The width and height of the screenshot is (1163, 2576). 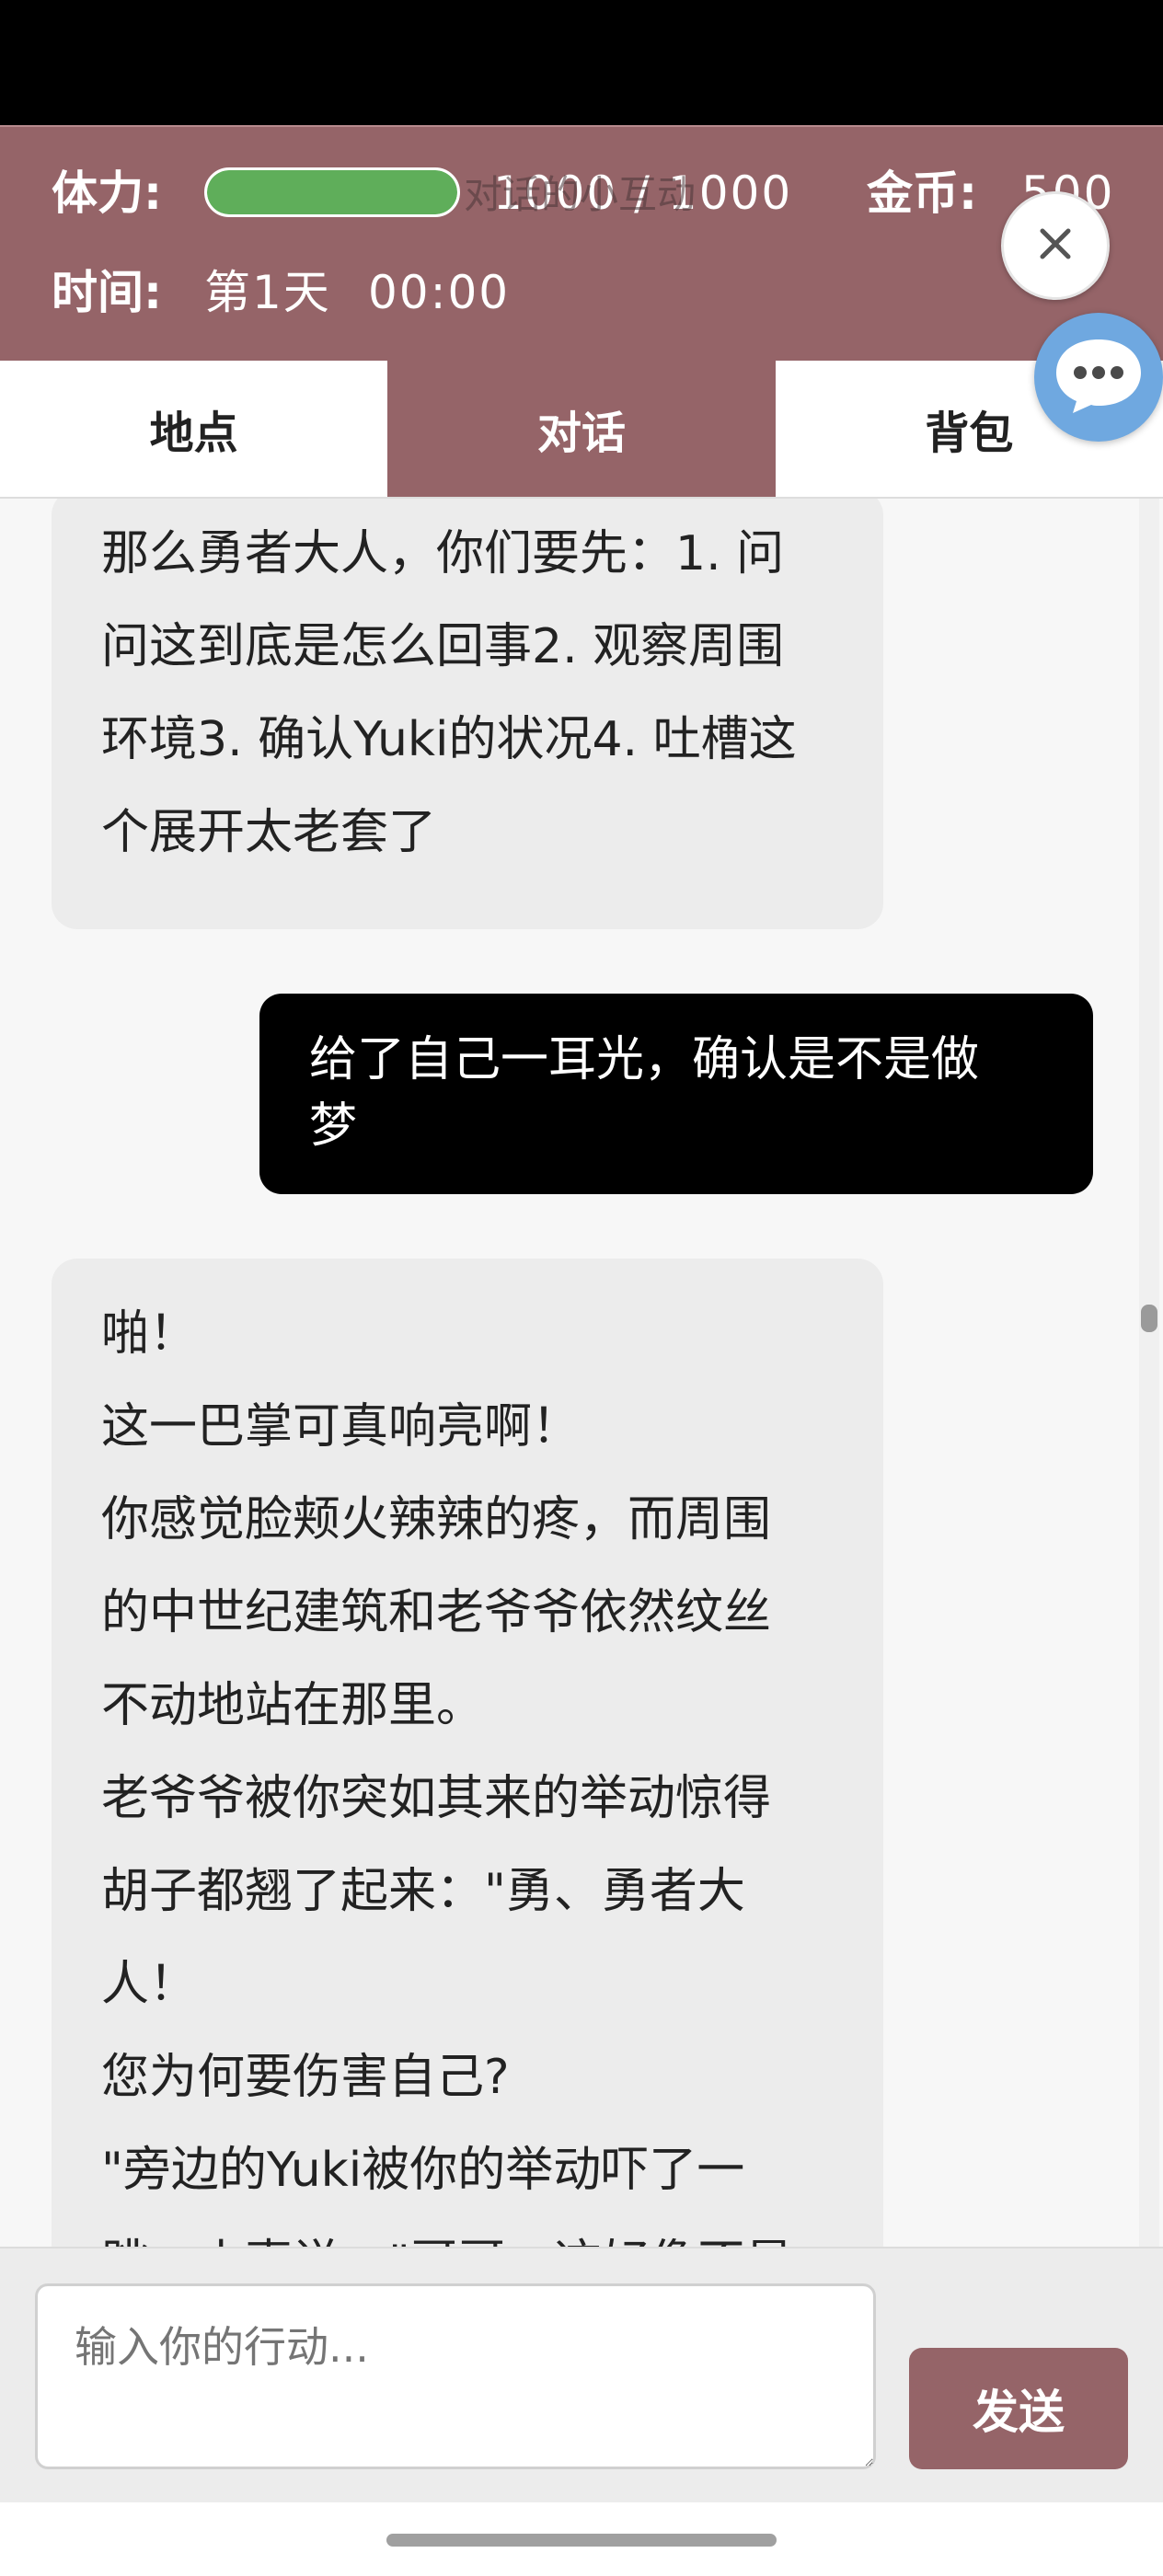 I want to click on close-button, so click(x=1055, y=245).